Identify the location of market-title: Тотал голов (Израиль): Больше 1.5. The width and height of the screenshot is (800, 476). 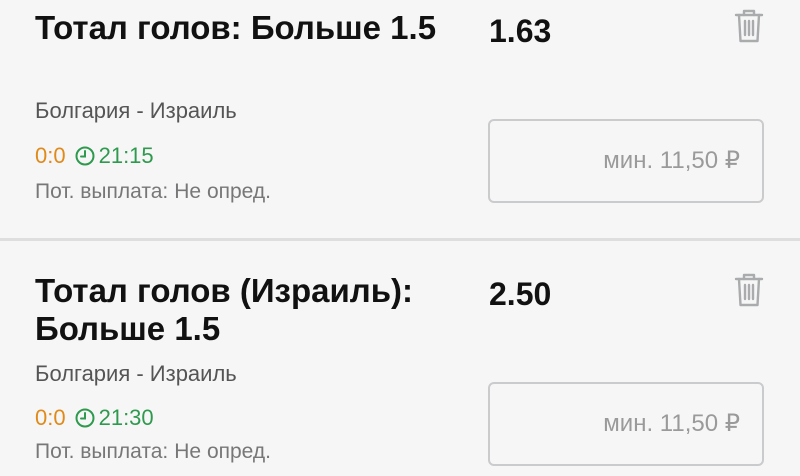
(224, 309).